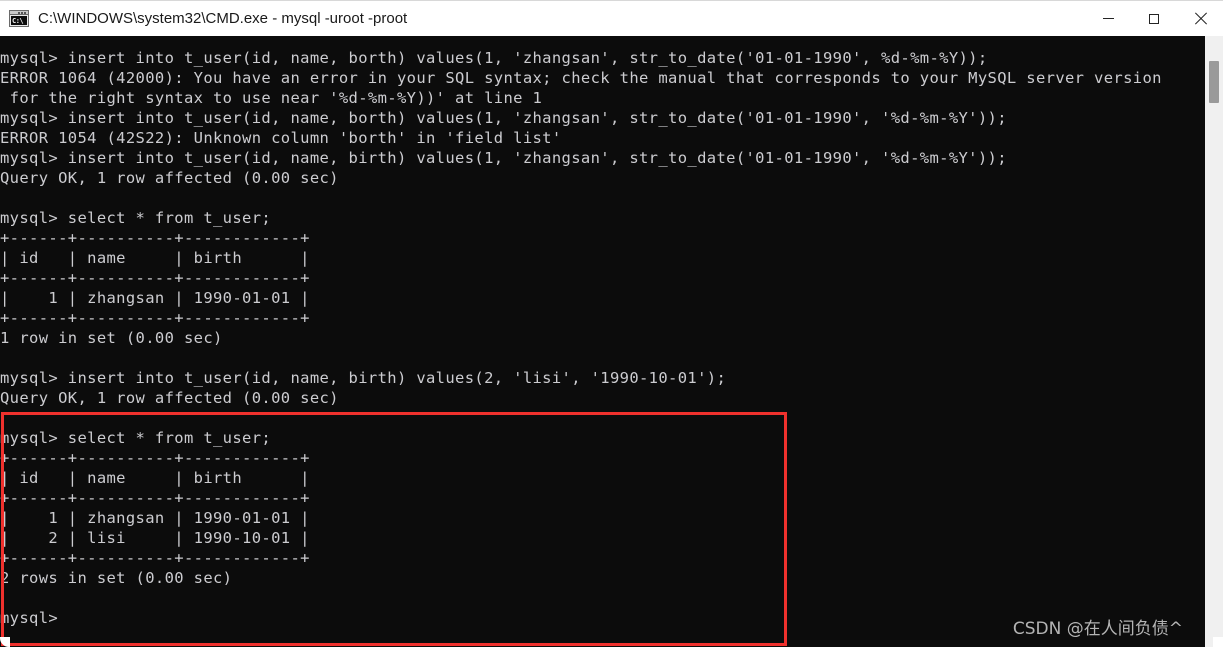  I want to click on maximize-icon, so click(1154, 18).